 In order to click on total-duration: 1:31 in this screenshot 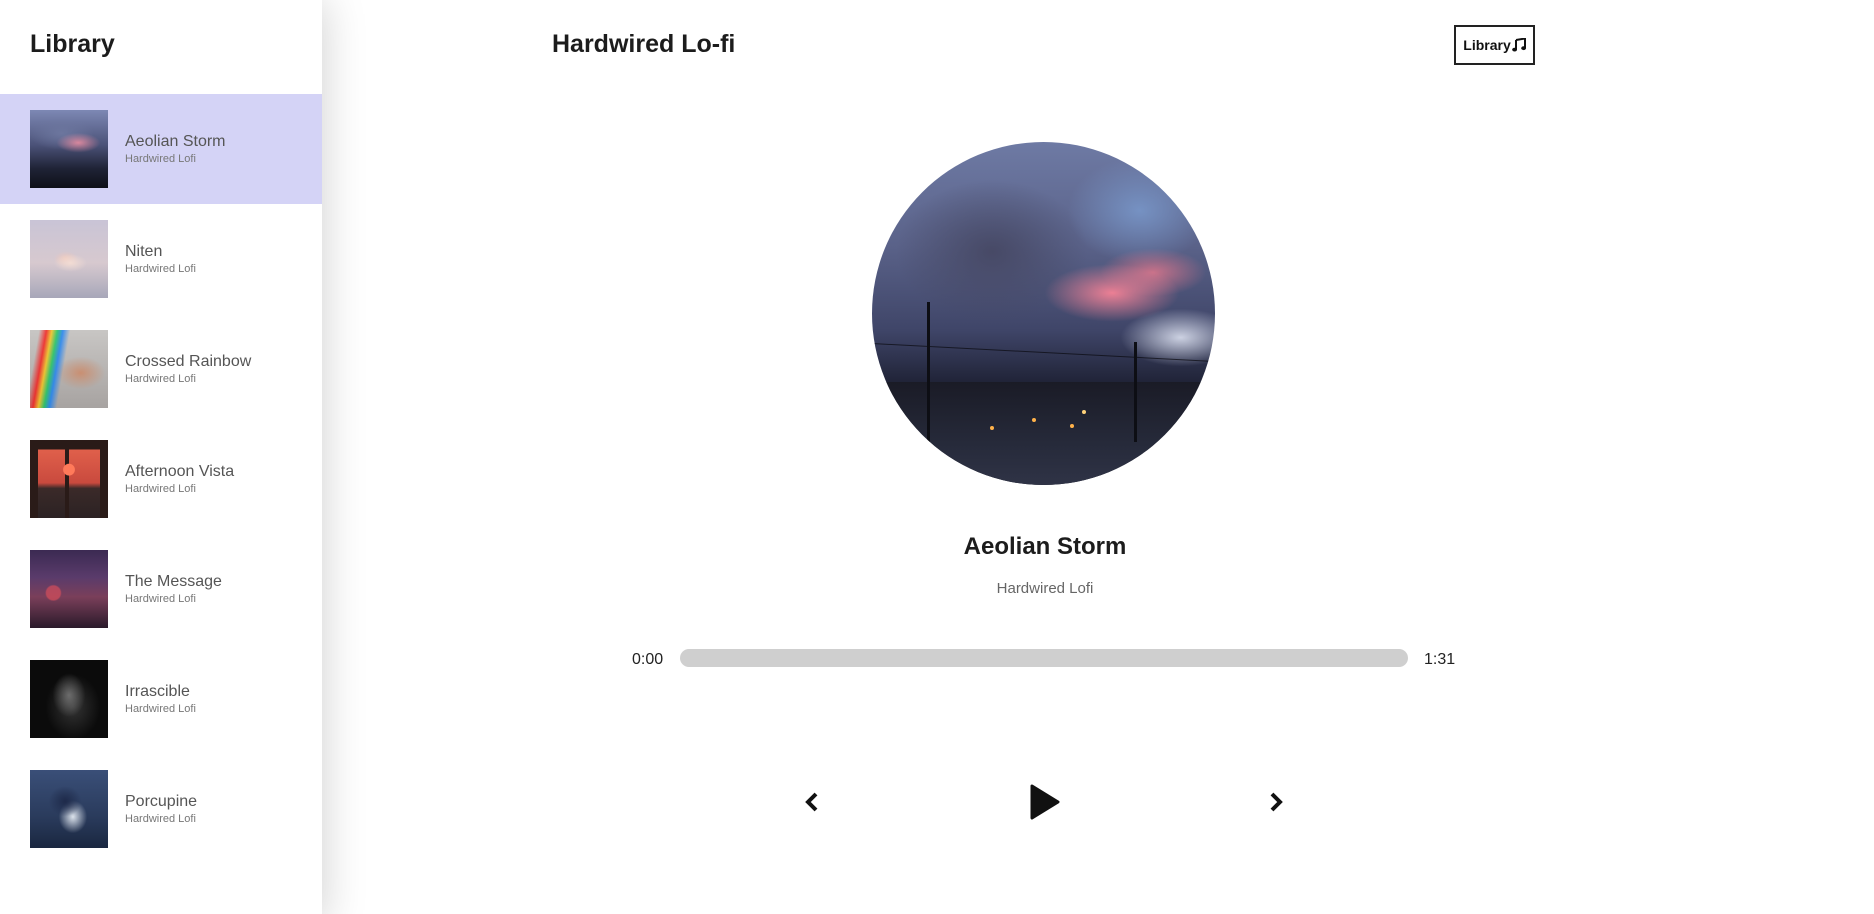, I will do `click(1440, 659)`.